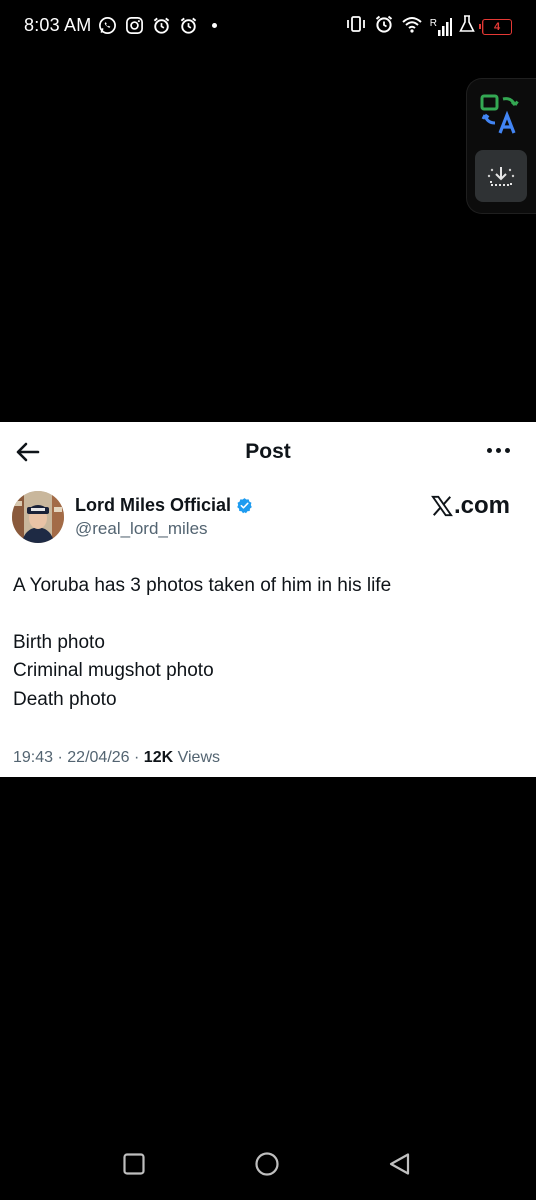 The width and height of the screenshot is (536, 1200). Describe the element at coordinates (384, 26) in the screenshot. I see `alarm-icon` at that location.